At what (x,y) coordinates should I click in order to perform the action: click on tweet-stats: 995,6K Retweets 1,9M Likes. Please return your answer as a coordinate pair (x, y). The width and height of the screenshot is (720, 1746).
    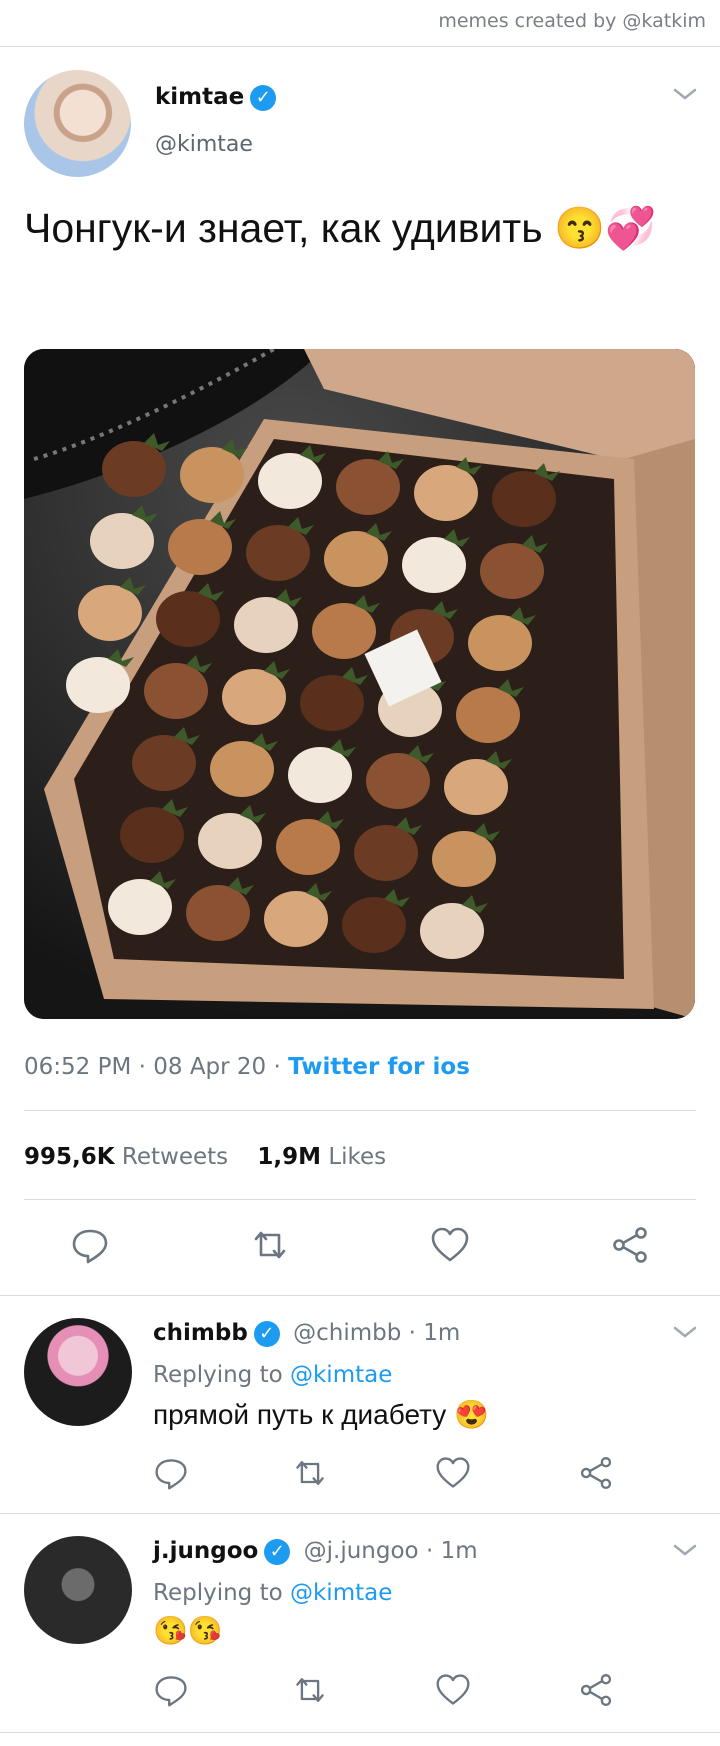
    Looking at the image, I should click on (205, 1157).